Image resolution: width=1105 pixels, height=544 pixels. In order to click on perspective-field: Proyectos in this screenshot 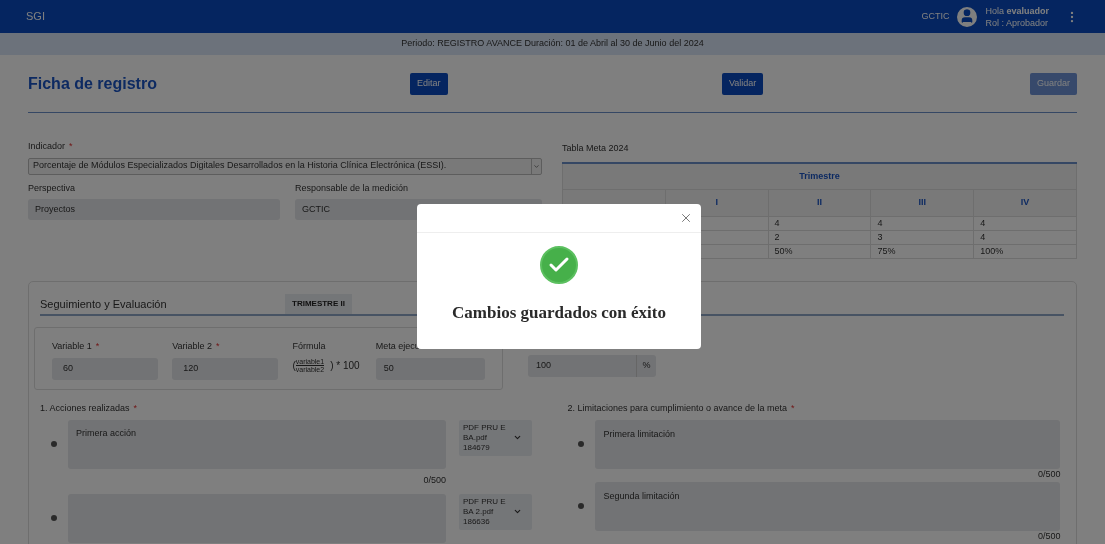, I will do `click(154, 209)`.